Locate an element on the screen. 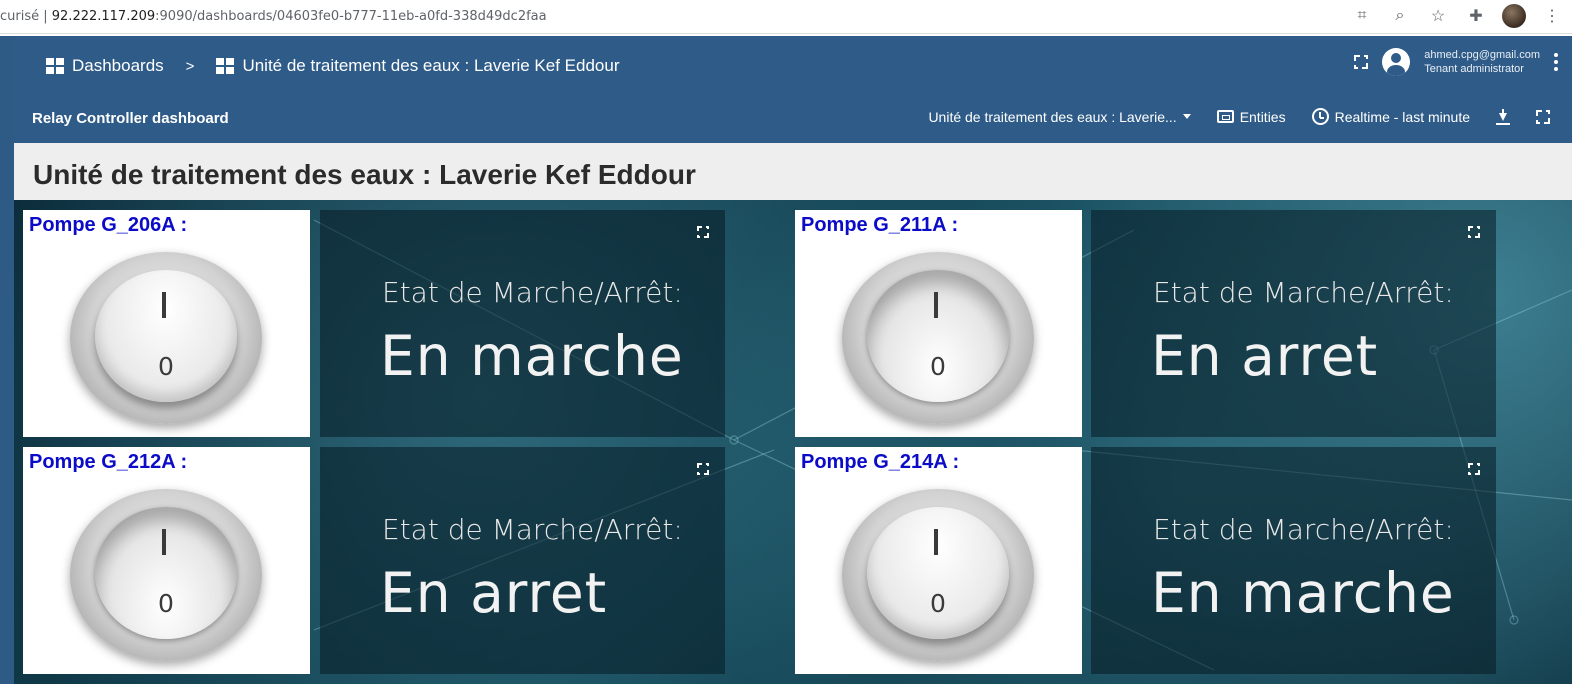 The height and width of the screenshot is (684, 1572). switch-widget-g214a: Pompe G_214A : 0 is located at coordinates (938, 560).